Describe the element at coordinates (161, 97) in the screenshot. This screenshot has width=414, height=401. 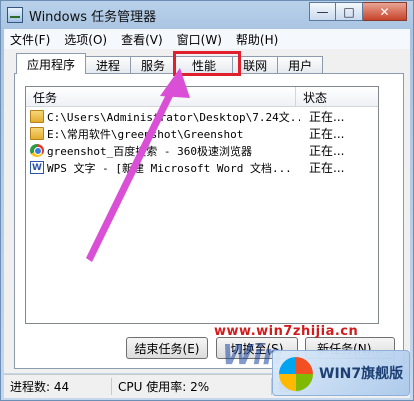
I see `column-task: 任务` at that location.